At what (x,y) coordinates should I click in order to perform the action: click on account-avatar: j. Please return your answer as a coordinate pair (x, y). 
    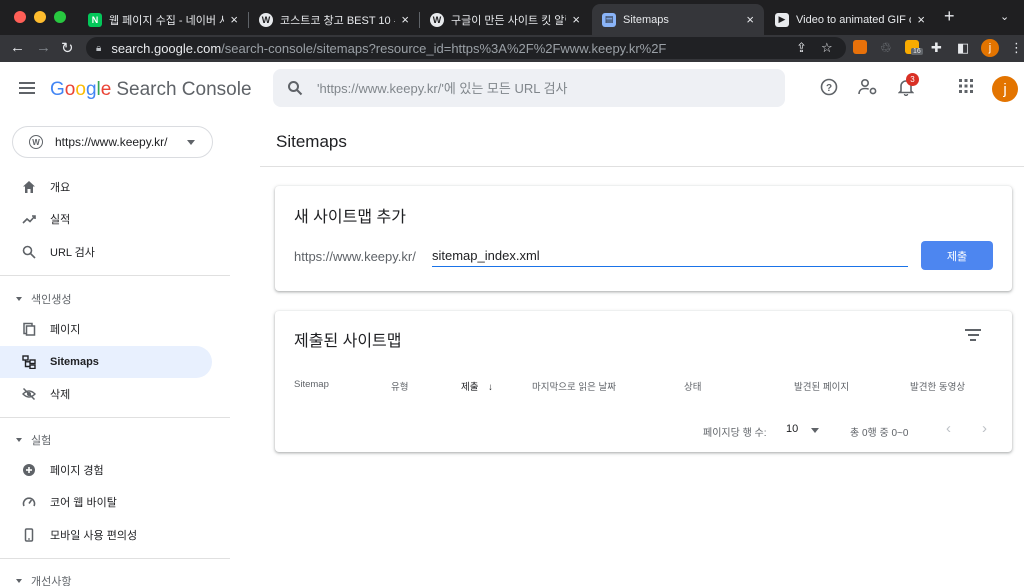
    Looking at the image, I should click on (1005, 89).